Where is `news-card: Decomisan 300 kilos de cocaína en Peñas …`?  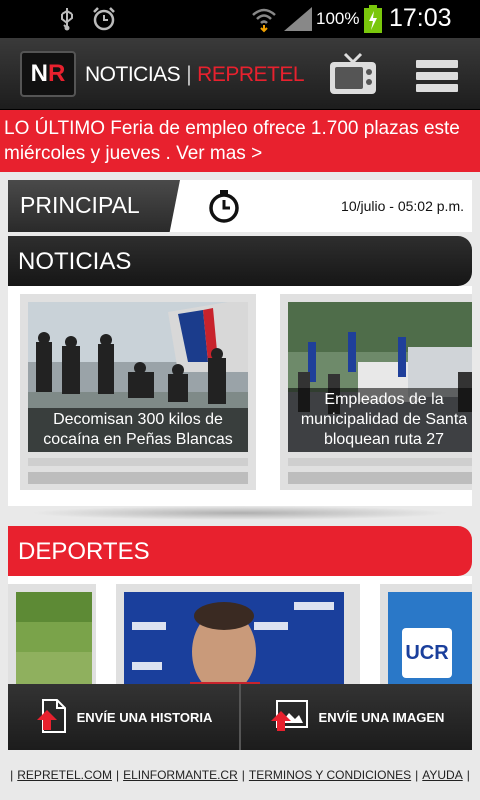 news-card: Decomisan 300 kilos de cocaína en Peñas … is located at coordinates (138, 392).